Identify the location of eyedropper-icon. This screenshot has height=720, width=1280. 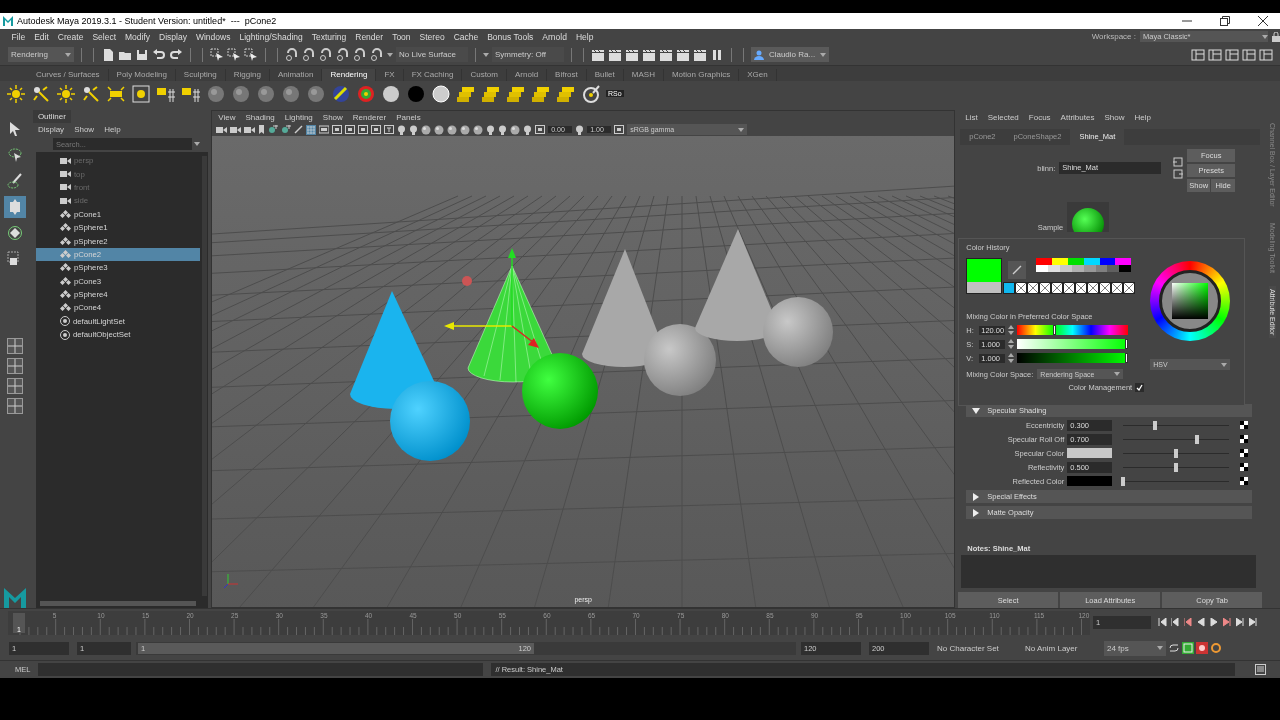
(1017, 270).